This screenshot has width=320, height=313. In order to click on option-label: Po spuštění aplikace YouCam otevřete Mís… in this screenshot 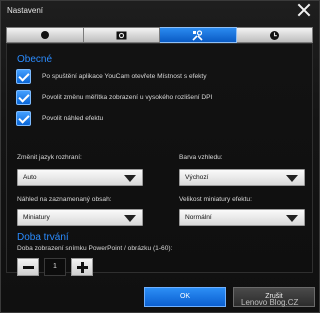, I will do `click(124, 76)`.